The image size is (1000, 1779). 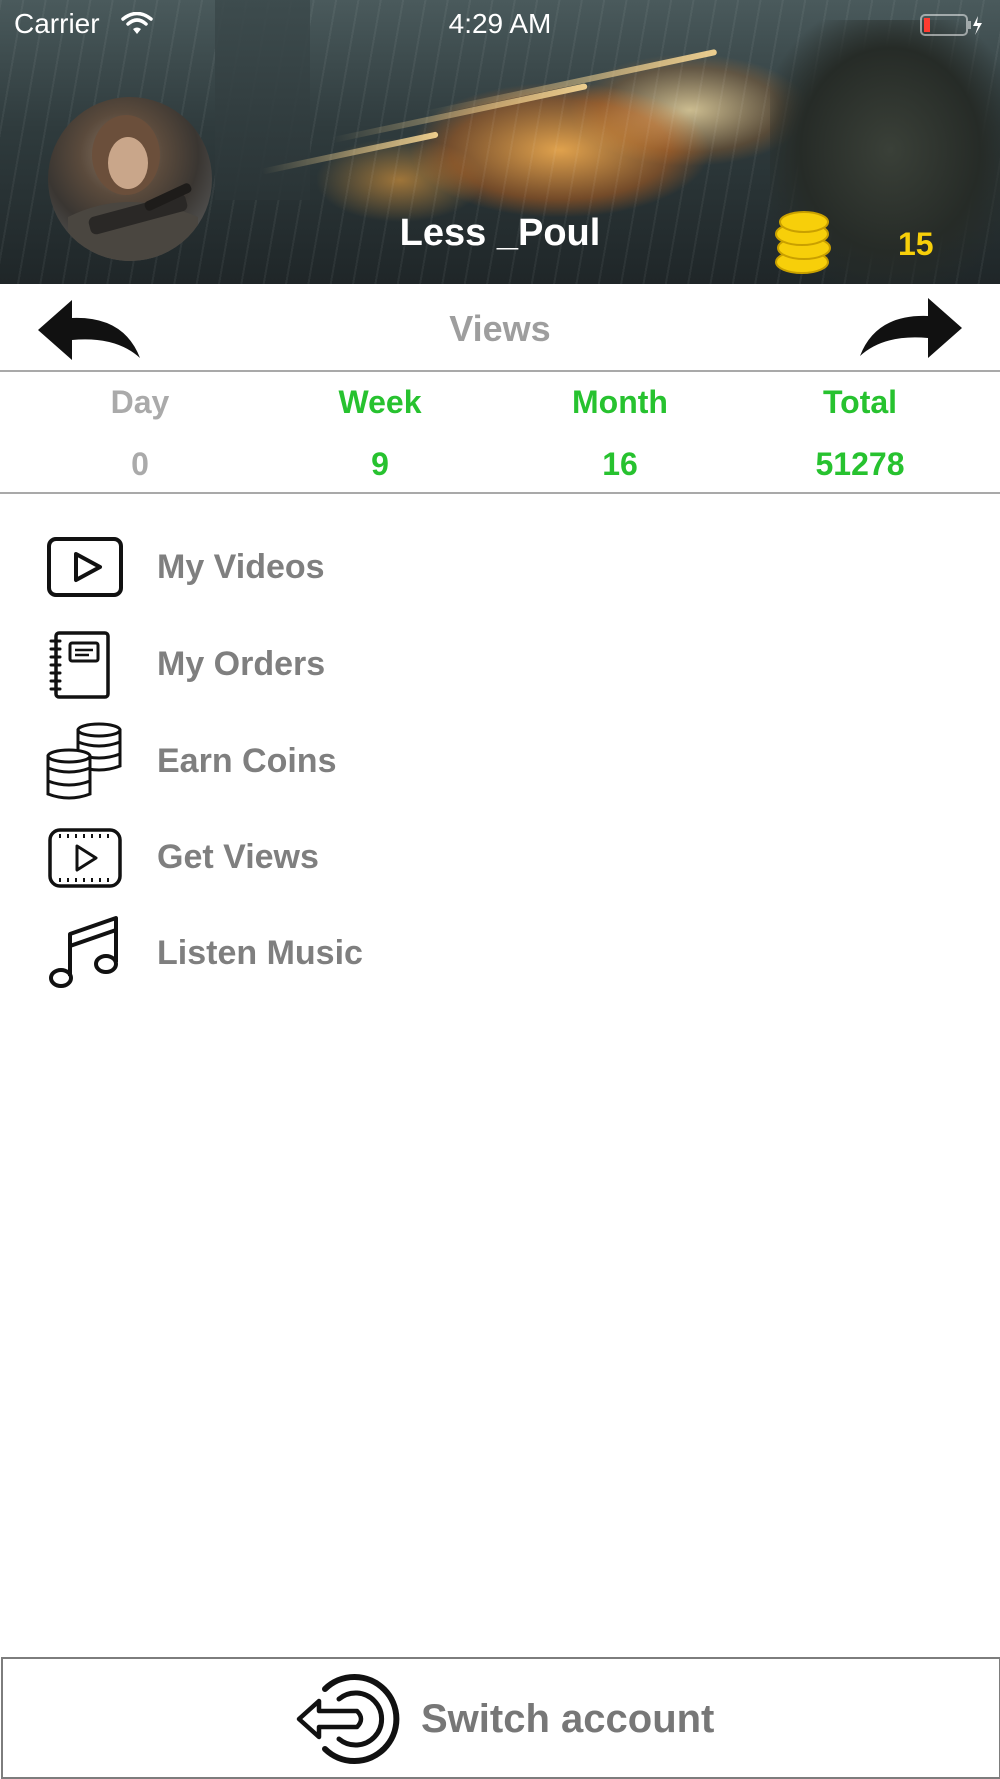 I want to click on stat-total-value: 51278, so click(x=860, y=464).